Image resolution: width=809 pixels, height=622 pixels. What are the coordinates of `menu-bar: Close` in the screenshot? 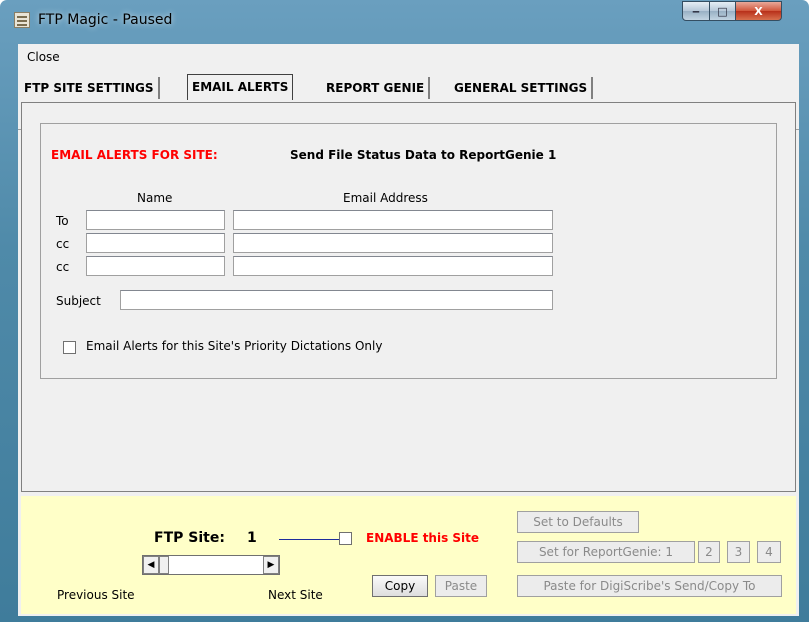 It's located at (408, 56).